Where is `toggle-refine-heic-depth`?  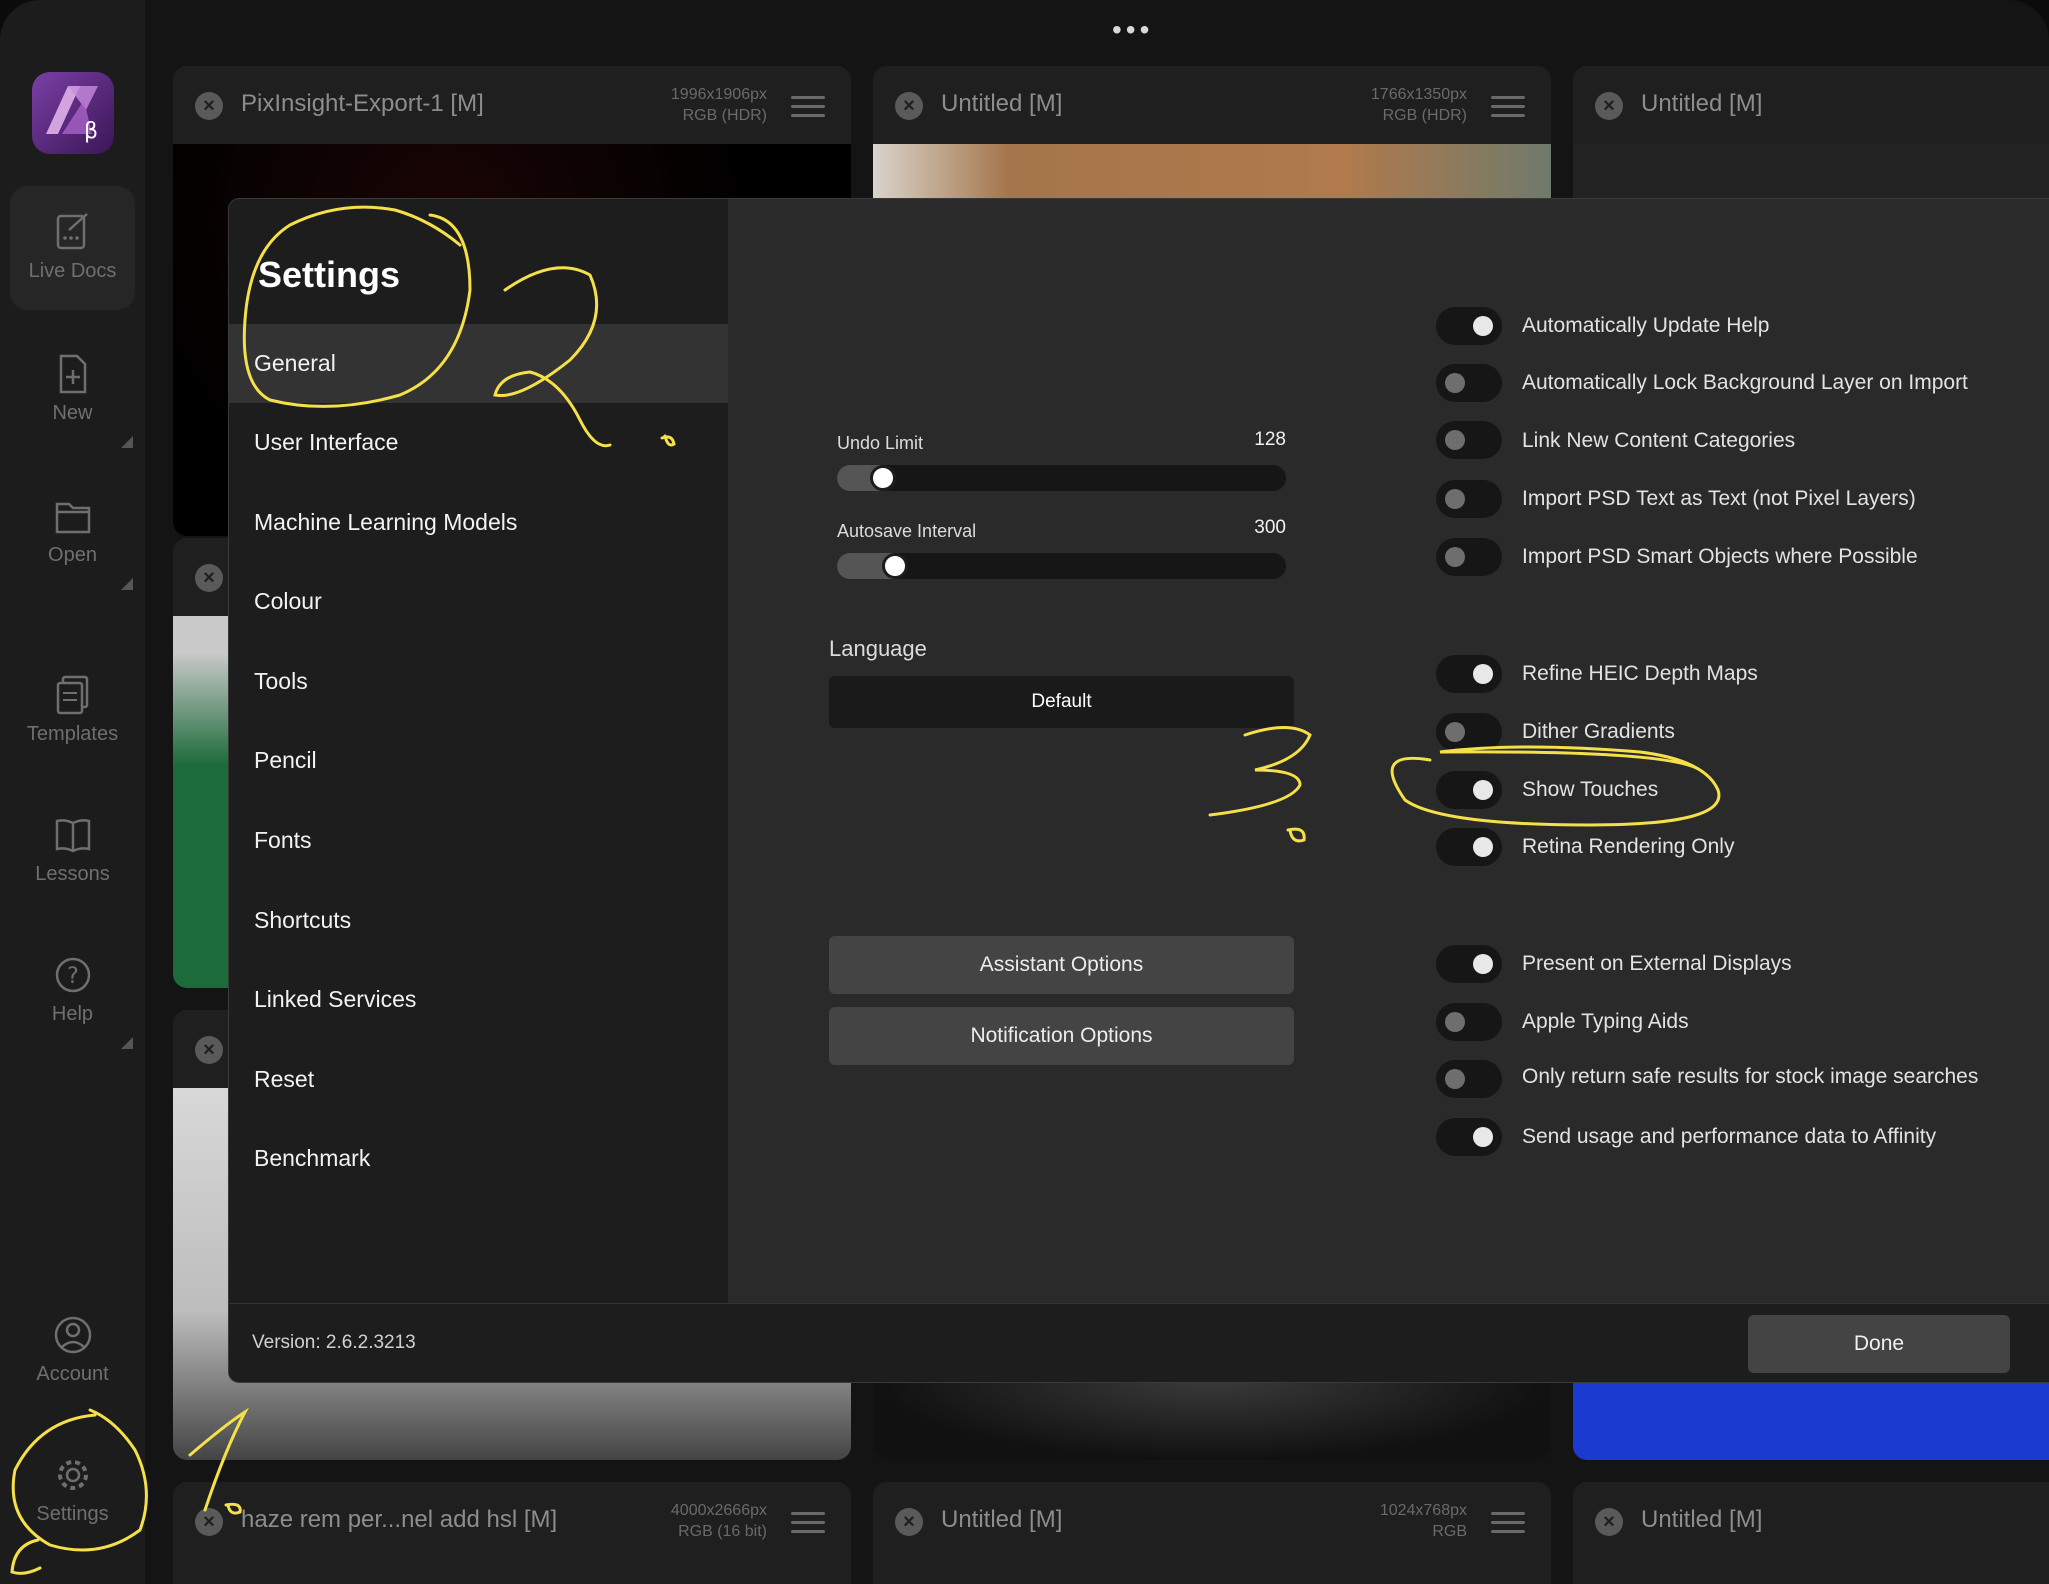 toggle-refine-heic-depth is located at coordinates (1469, 674).